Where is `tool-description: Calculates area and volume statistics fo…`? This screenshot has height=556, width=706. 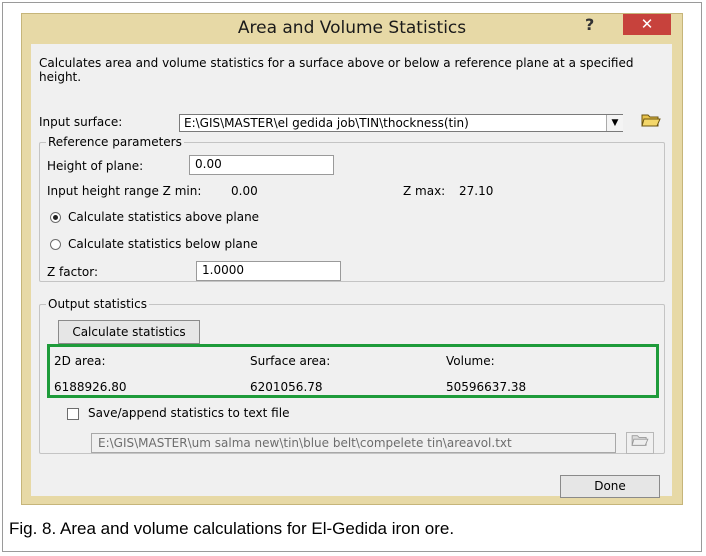
tool-description: Calculates area and volume statistics fo… is located at coordinates (336, 70).